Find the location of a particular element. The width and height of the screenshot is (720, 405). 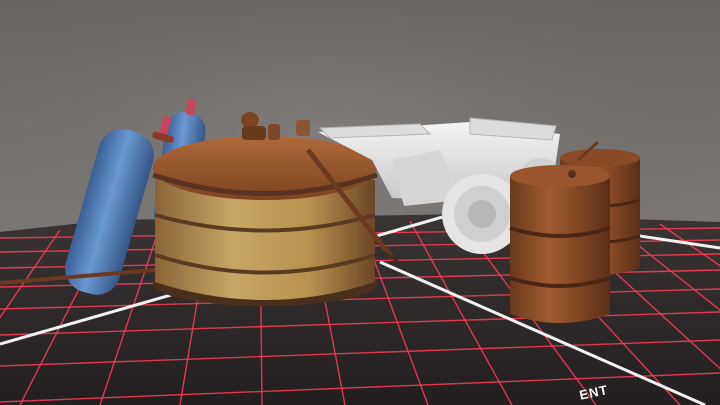

rusty-barrel-front is located at coordinates (560, 244).